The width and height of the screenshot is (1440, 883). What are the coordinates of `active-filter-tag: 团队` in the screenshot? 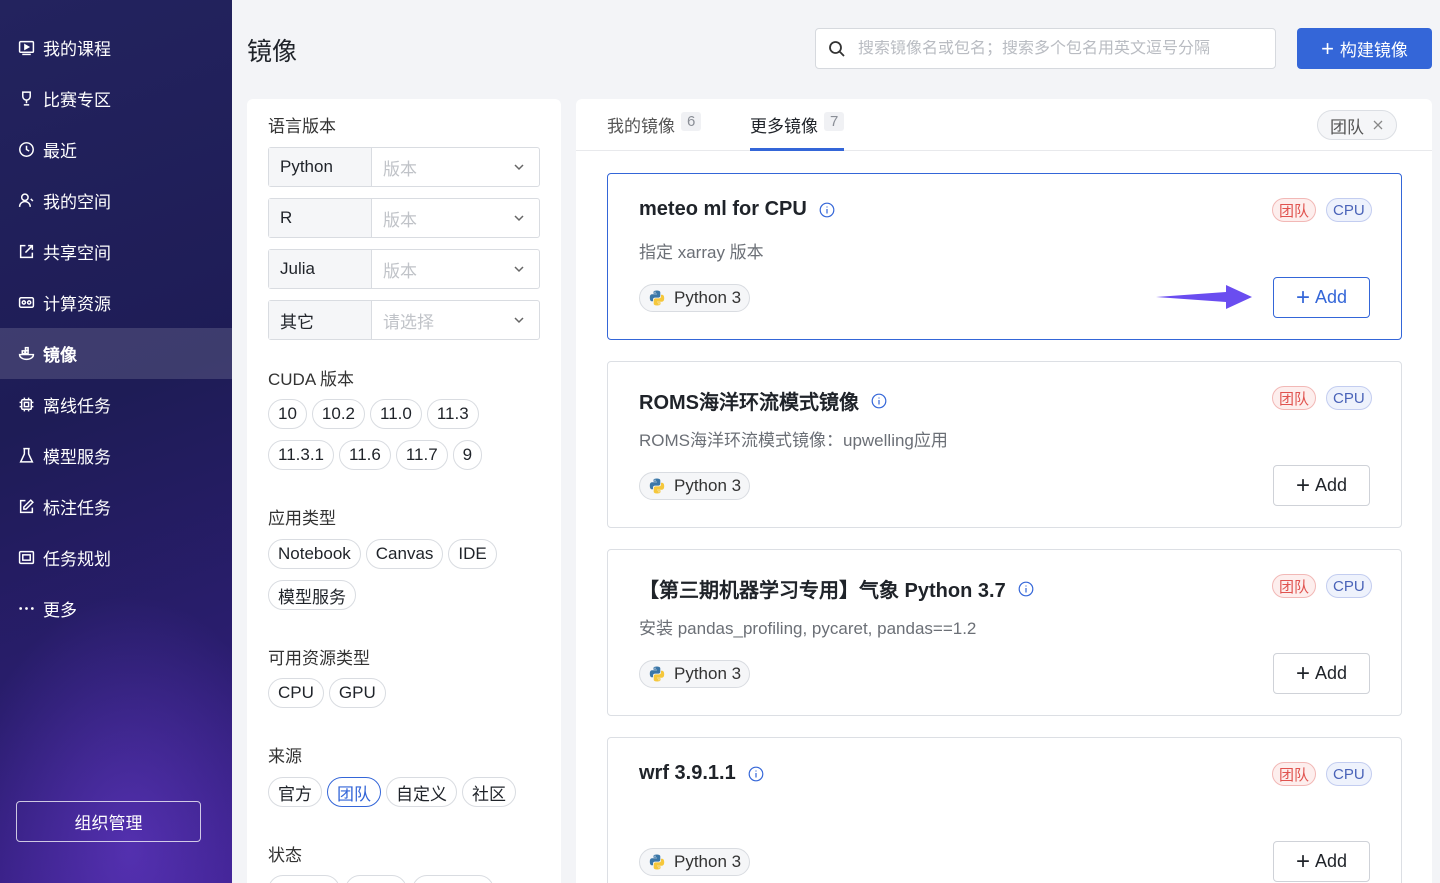 It's located at (1357, 125).